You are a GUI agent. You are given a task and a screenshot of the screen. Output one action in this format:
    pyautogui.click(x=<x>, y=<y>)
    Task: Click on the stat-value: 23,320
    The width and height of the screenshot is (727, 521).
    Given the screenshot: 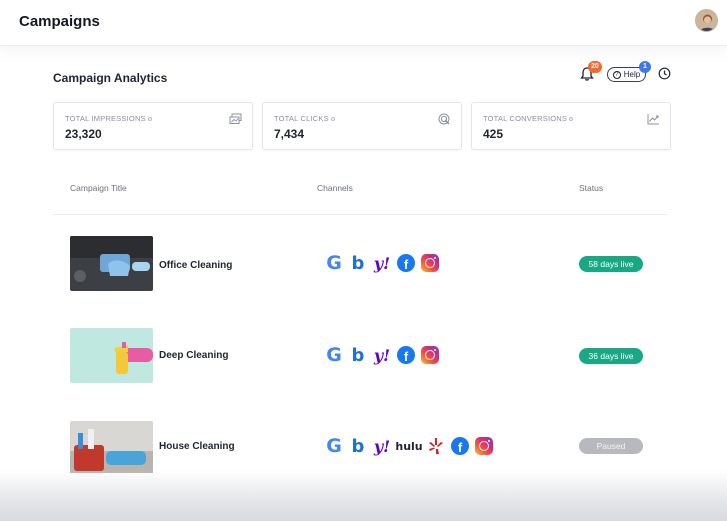 What is the action you would take?
    pyautogui.click(x=83, y=134)
    